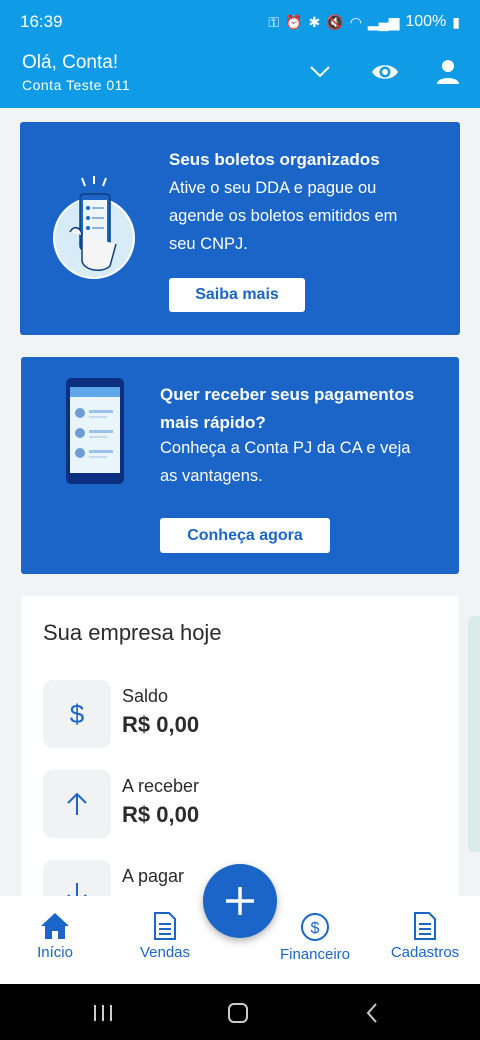  What do you see at coordinates (274, 159) in the screenshot?
I see `dda-banner-title: Seus boletos organizados` at bounding box center [274, 159].